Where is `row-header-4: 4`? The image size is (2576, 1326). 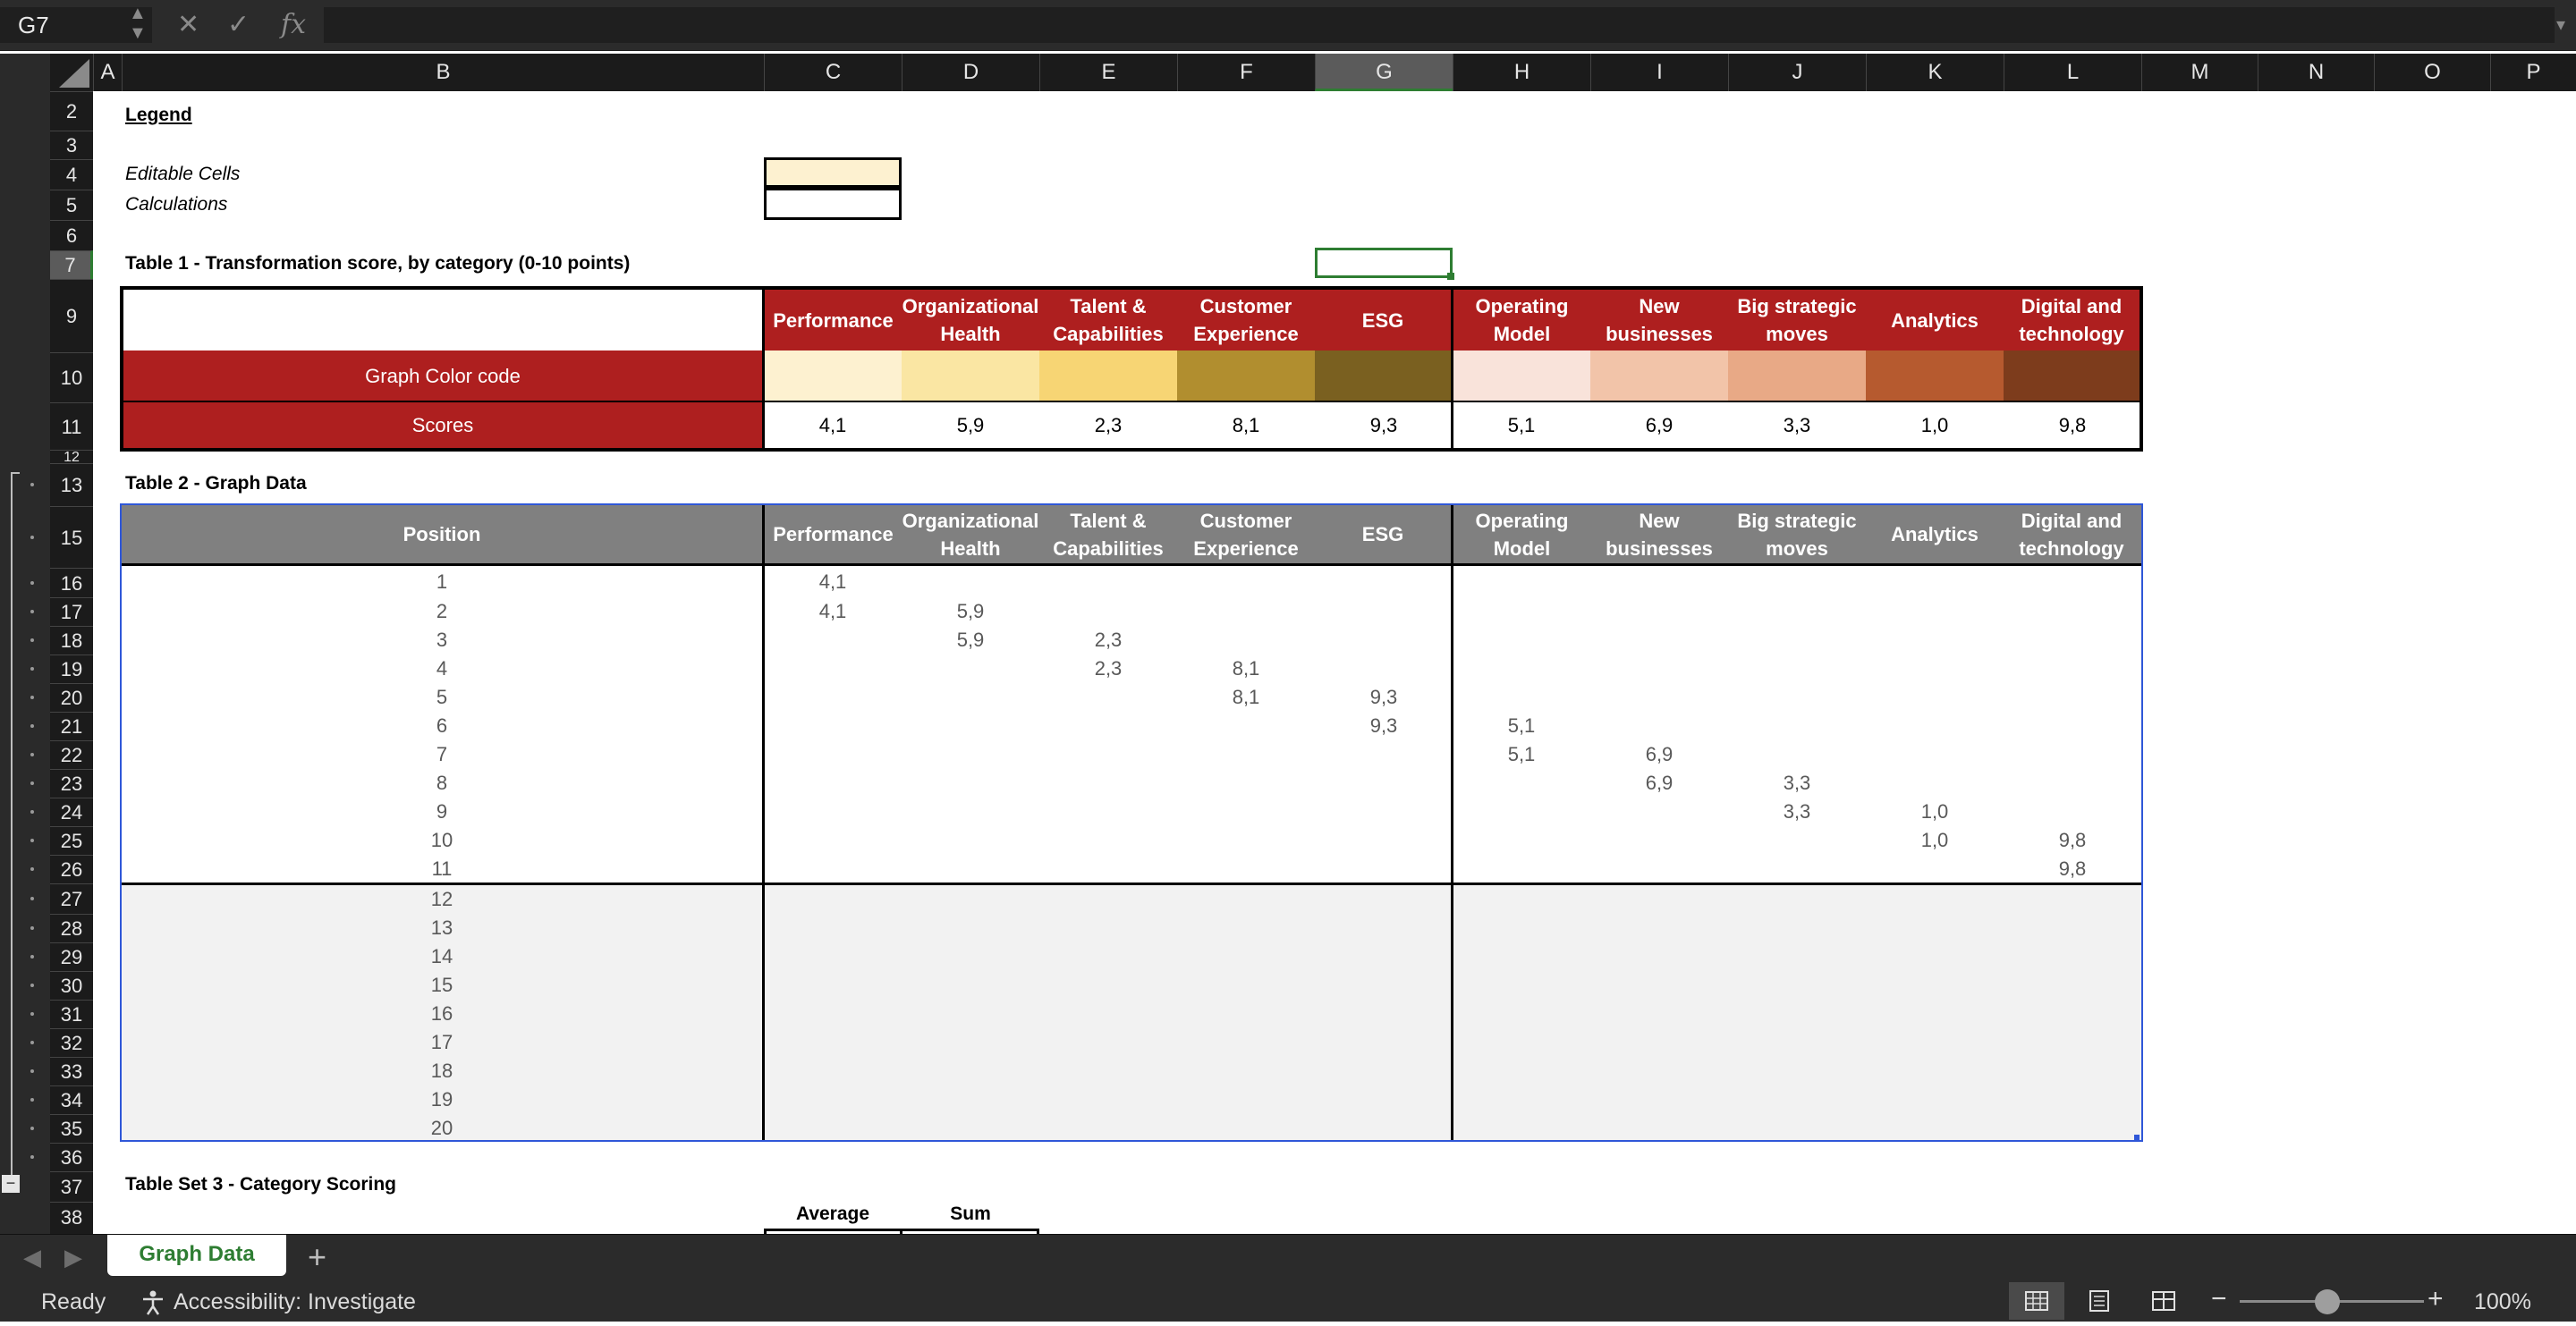 row-header-4: 4 is located at coordinates (71, 174).